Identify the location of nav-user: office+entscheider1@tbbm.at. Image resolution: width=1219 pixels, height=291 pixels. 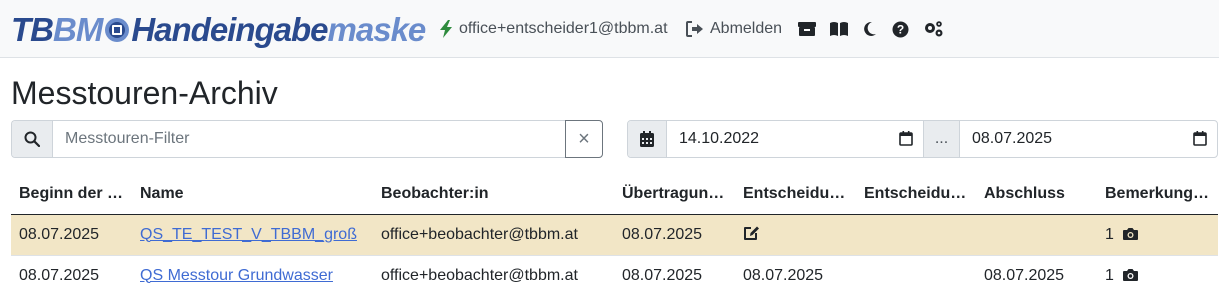
(553, 29).